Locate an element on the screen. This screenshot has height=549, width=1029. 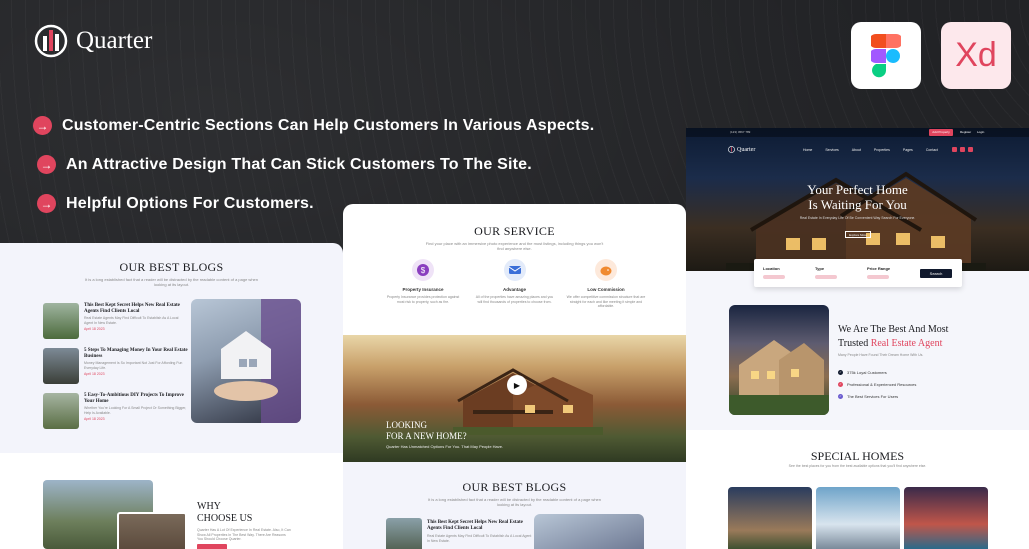
hero-title-line1: Your Perfect Home is located at coordinates (857, 189).